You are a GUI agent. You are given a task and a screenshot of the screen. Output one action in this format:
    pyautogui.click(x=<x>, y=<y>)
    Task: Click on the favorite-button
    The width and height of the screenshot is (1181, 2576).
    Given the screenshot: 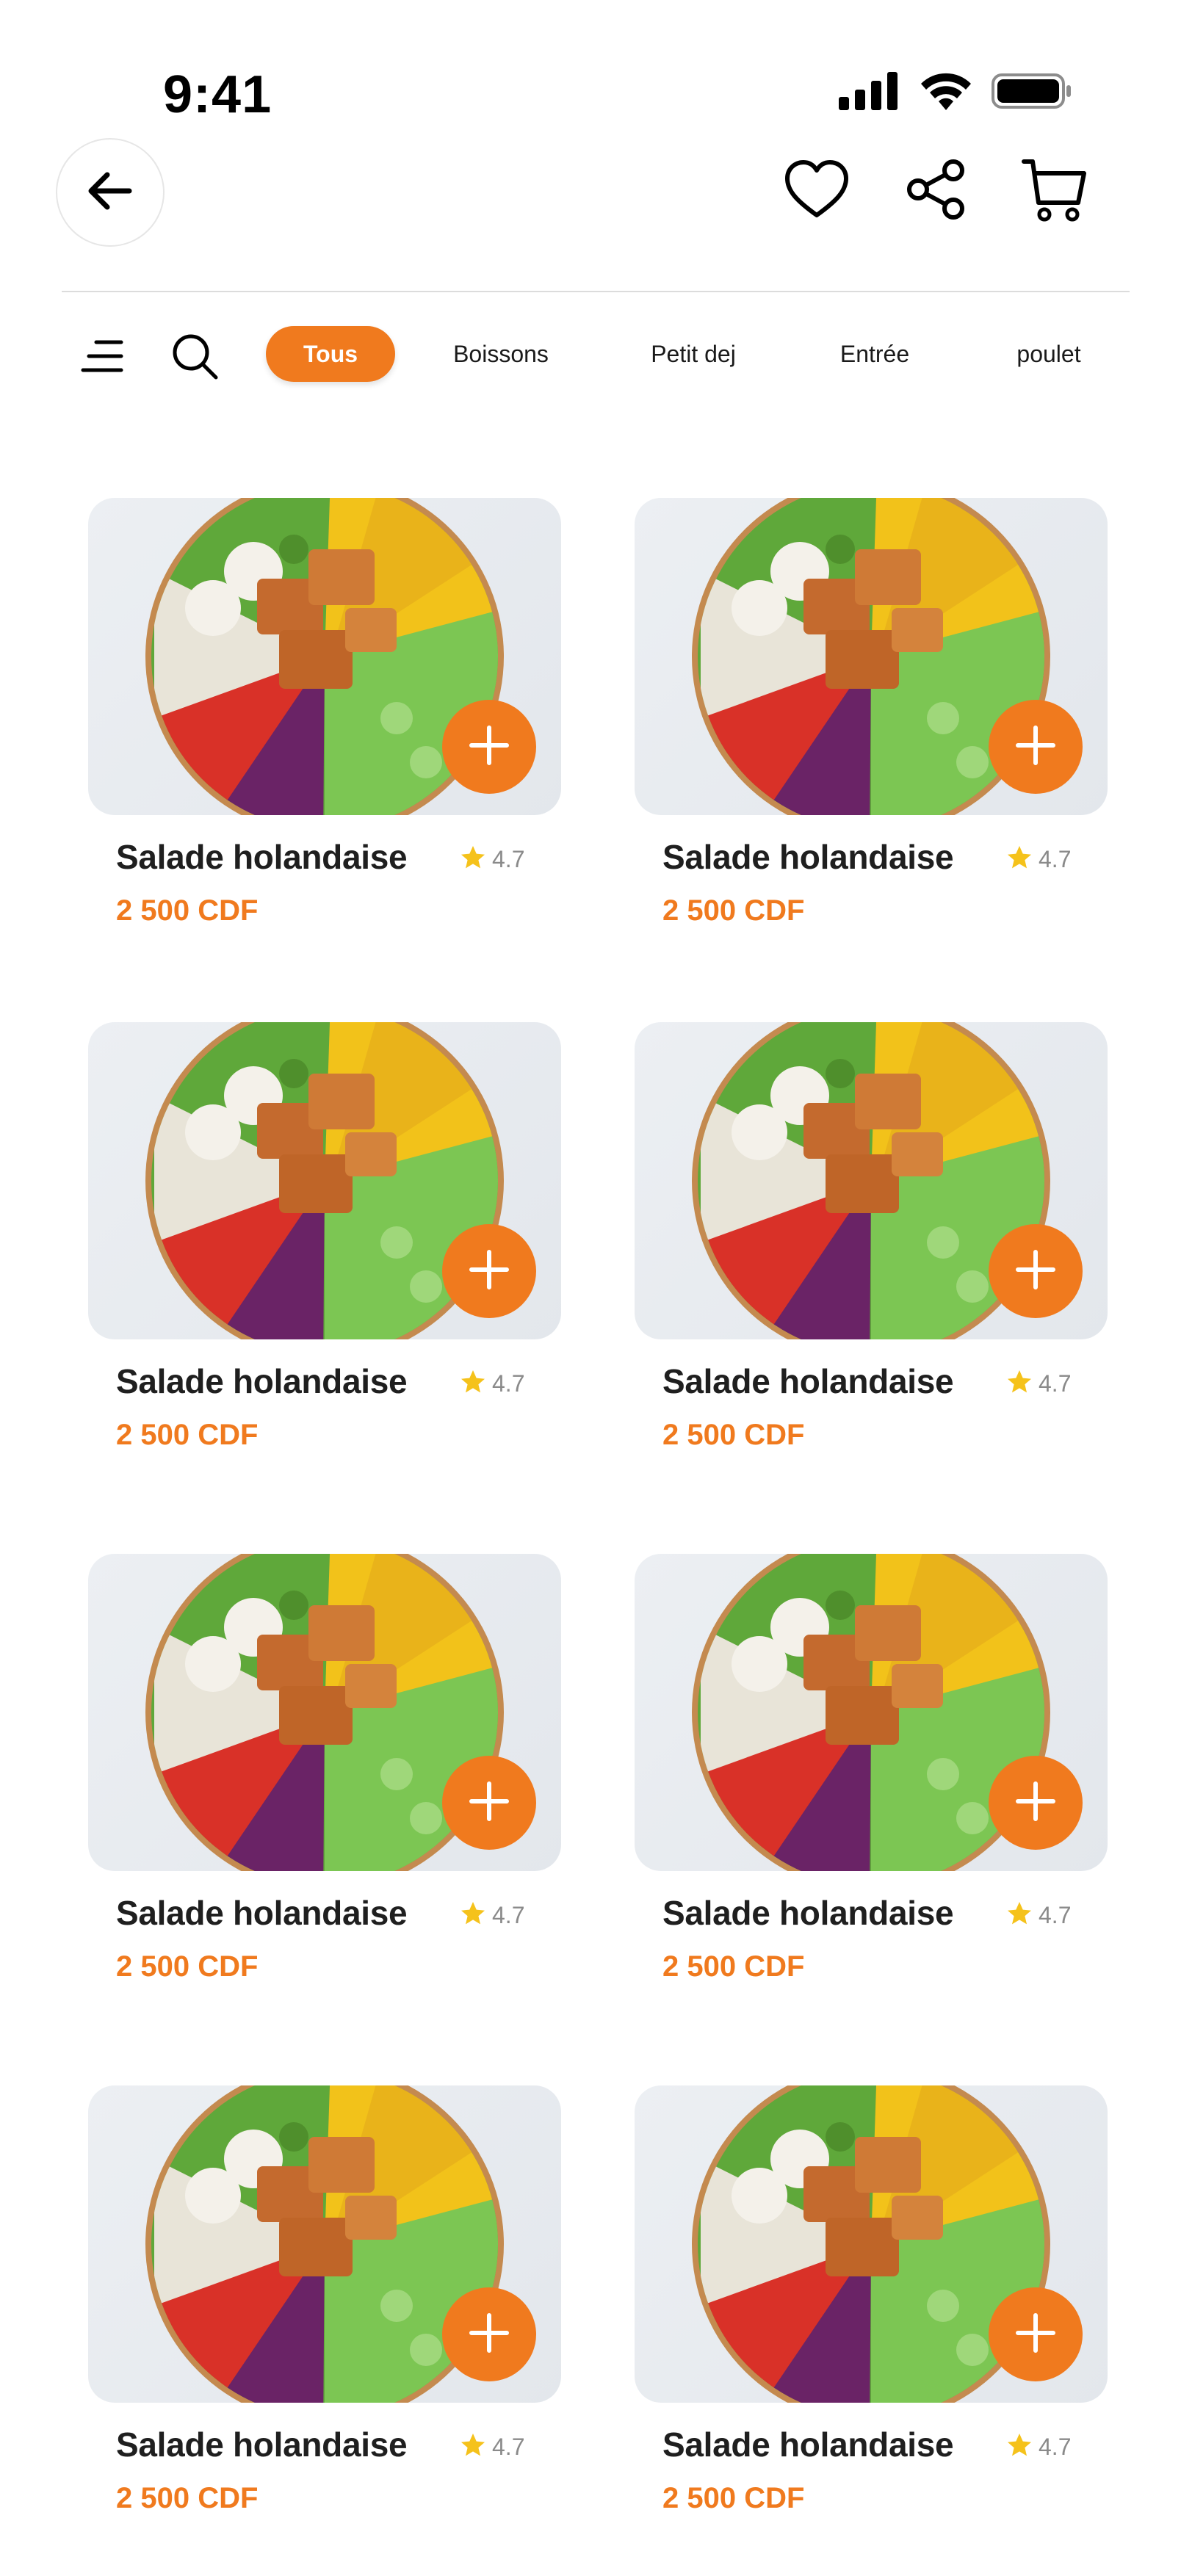 What is the action you would take?
    pyautogui.click(x=816, y=191)
    